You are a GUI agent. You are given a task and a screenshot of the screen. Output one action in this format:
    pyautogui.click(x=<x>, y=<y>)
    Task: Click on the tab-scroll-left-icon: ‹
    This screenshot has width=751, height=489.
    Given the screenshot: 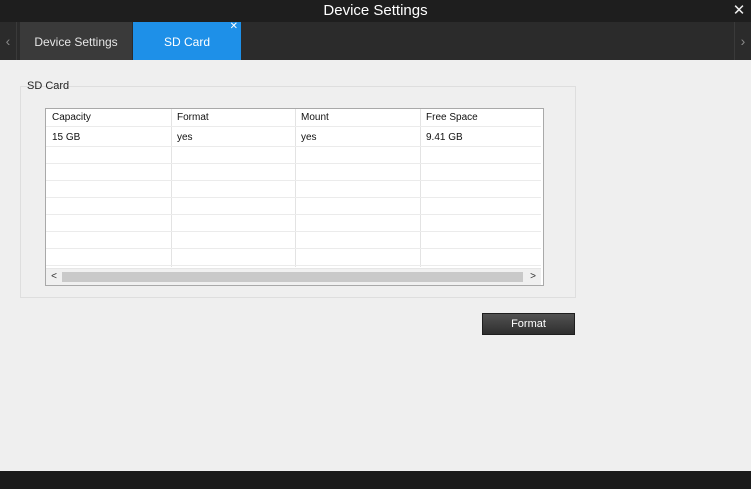 What is the action you would take?
    pyautogui.click(x=8, y=41)
    